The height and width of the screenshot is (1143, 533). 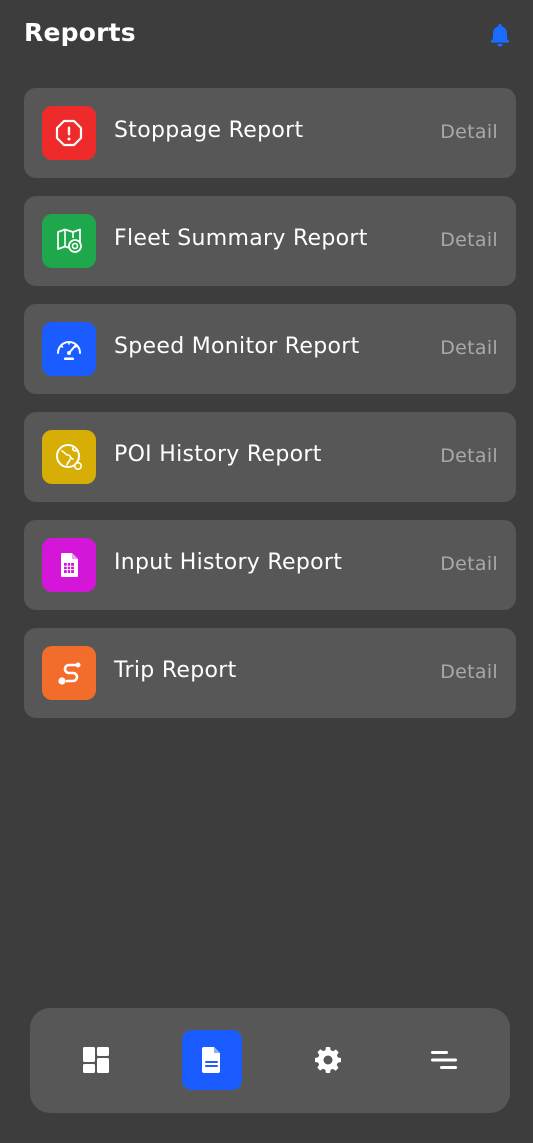 What do you see at coordinates (270, 673) in the screenshot?
I see `report-card-trip: Trip Report Detail` at bounding box center [270, 673].